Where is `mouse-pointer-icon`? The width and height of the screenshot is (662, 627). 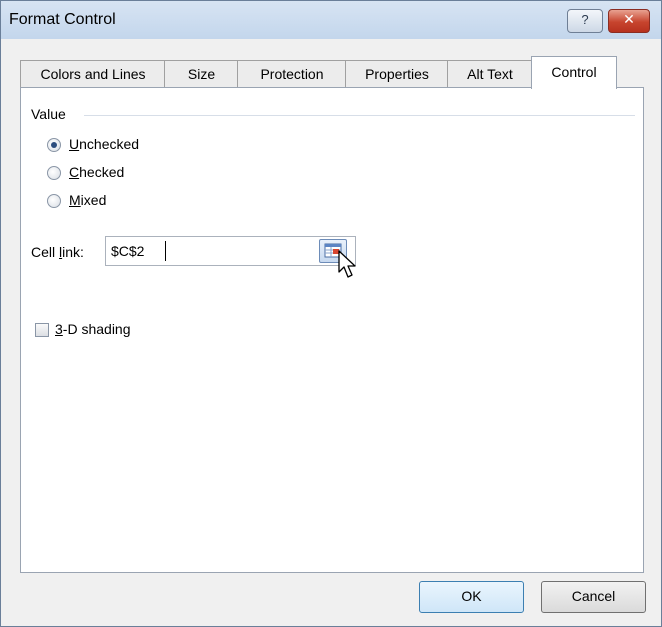 mouse-pointer-icon is located at coordinates (347, 264).